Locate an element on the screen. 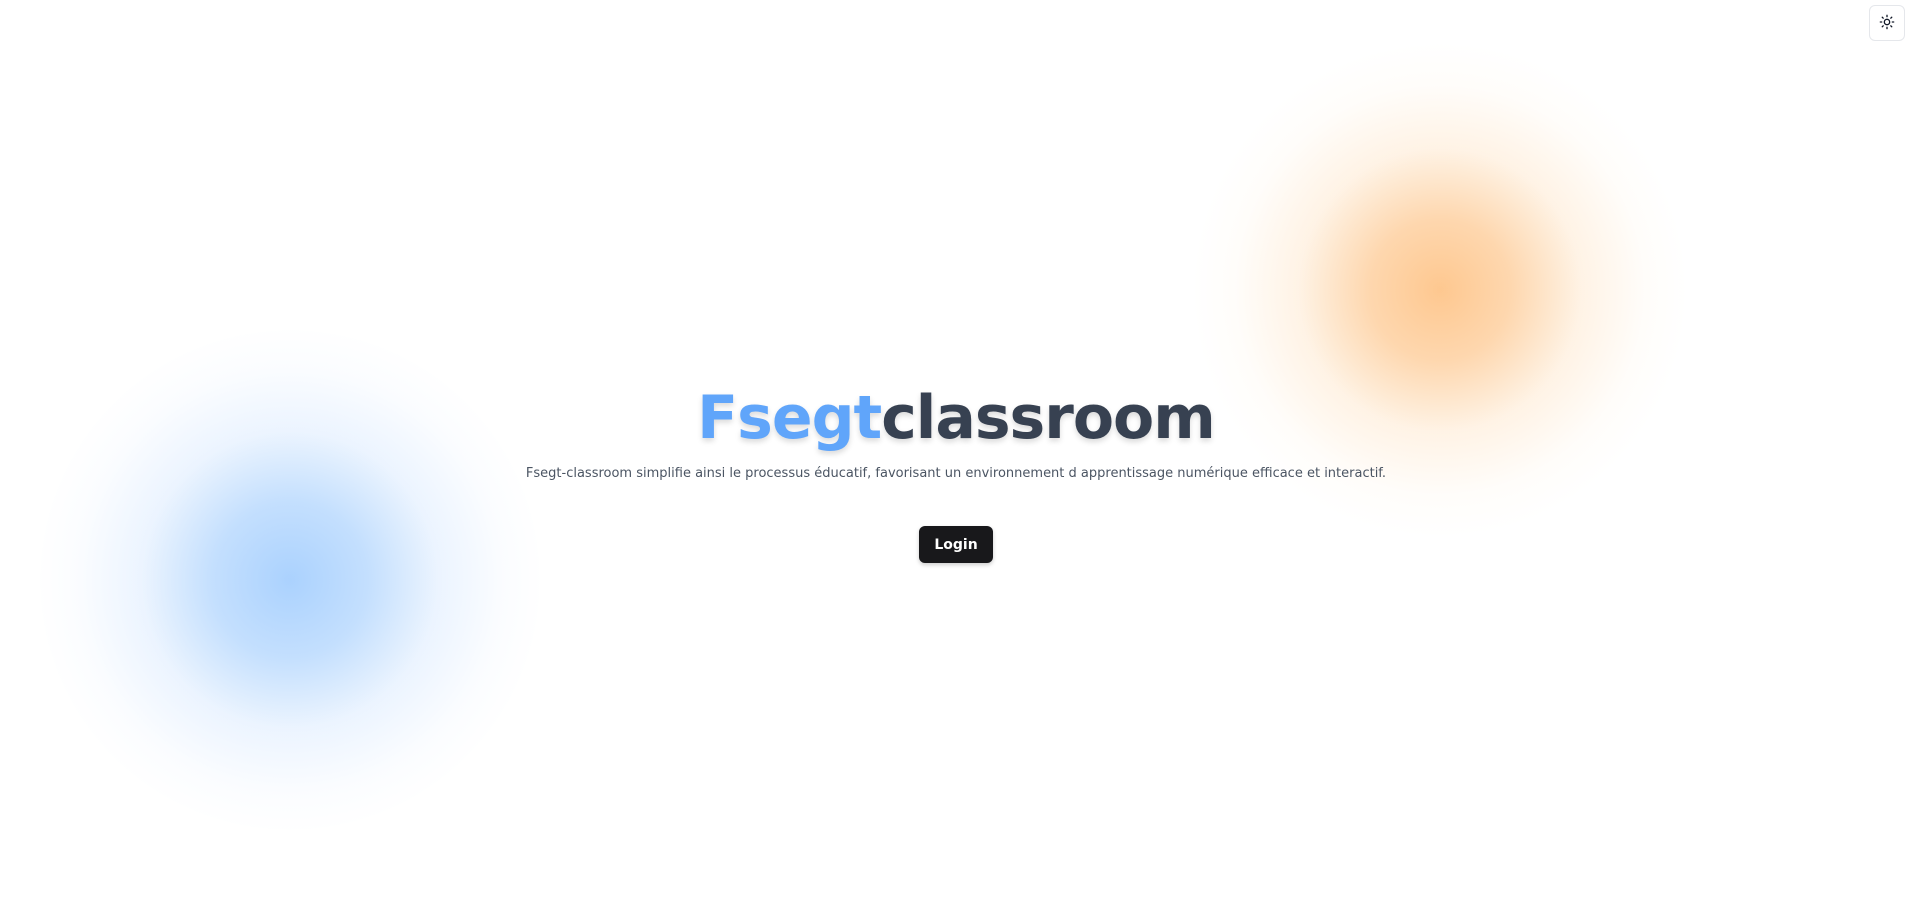 The height and width of the screenshot is (924, 1912). title-brand: Fsegt is located at coordinates (789, 418).